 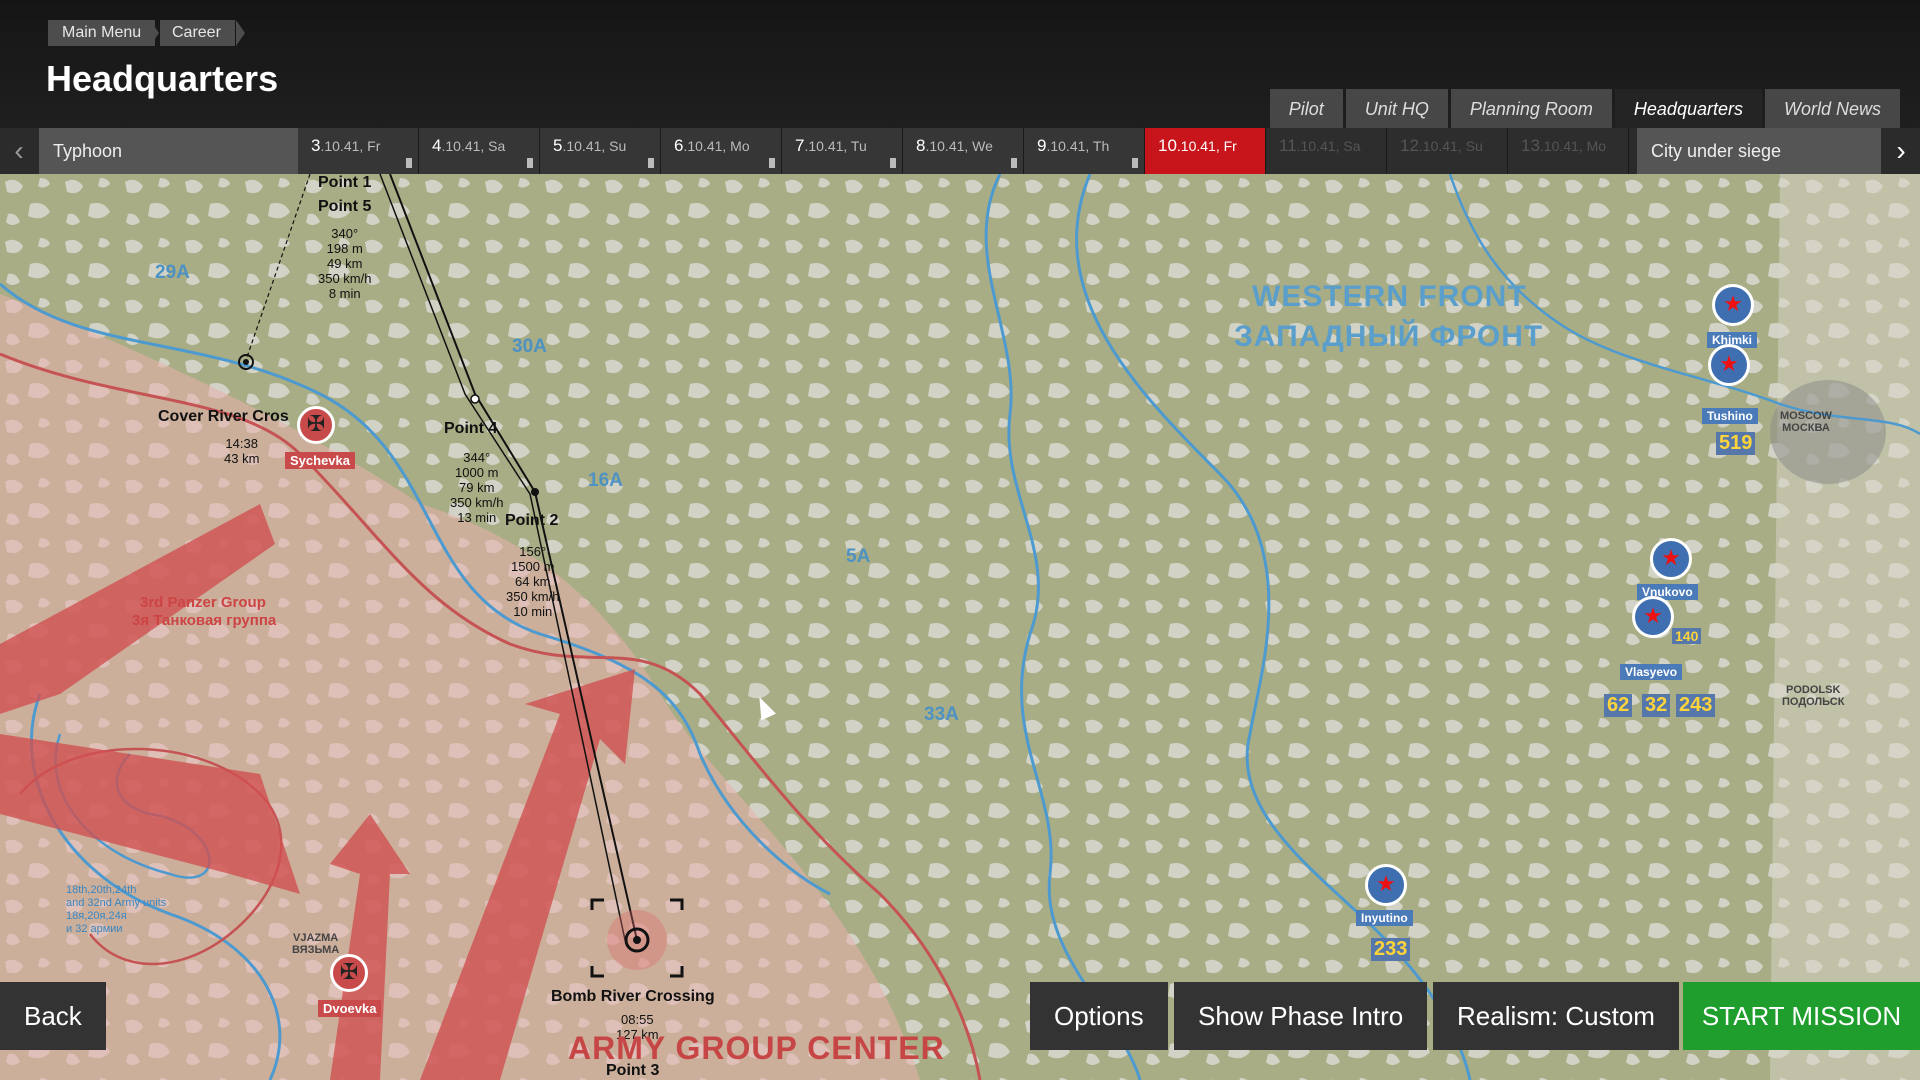 What do you see at coordinates (162, 78) in the screenshot?
I see `page-title: Headquarters` at bounding box center [162, 78].